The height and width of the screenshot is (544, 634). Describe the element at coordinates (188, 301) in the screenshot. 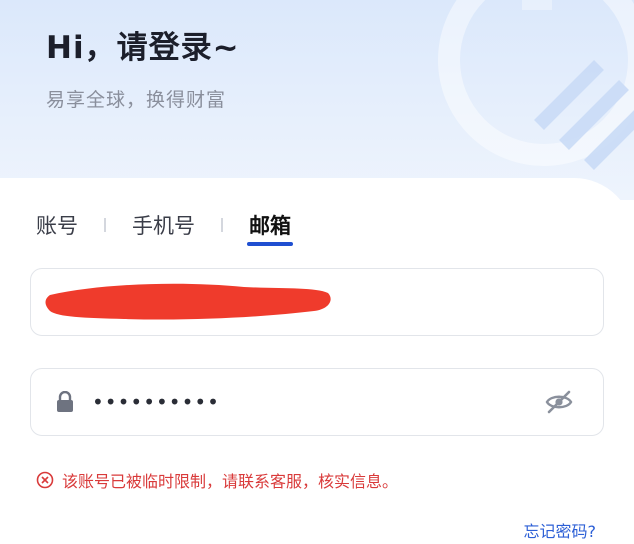

I see `redaction-scribble` at that location.